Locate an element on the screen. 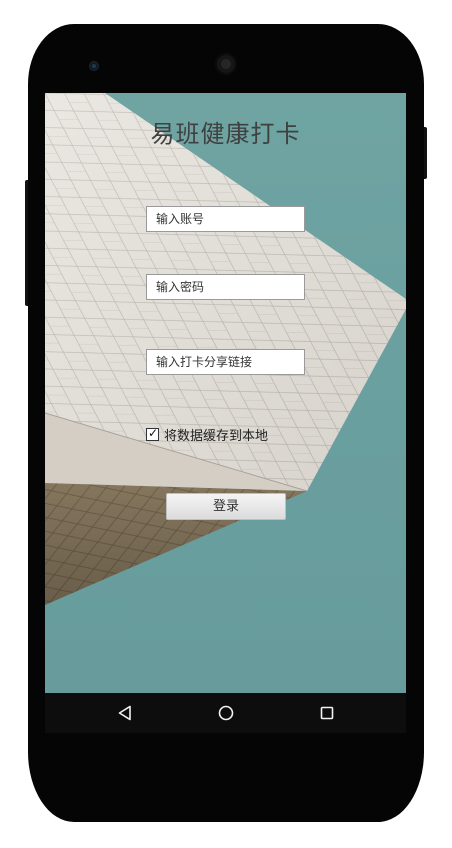  back-triangle-icon is located at coordinates (124, 713).